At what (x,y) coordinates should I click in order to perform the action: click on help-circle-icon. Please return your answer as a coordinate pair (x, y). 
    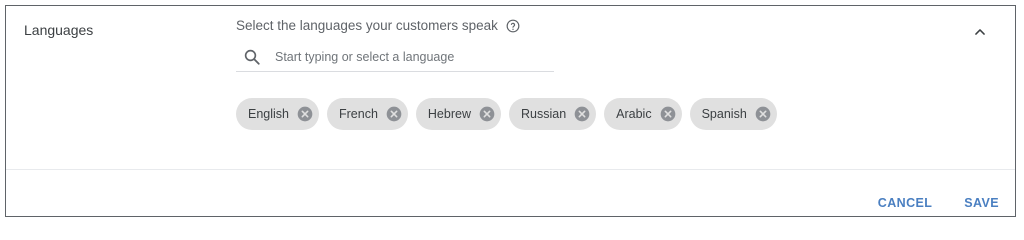
    Looking at the image, I should click on (513, 26).